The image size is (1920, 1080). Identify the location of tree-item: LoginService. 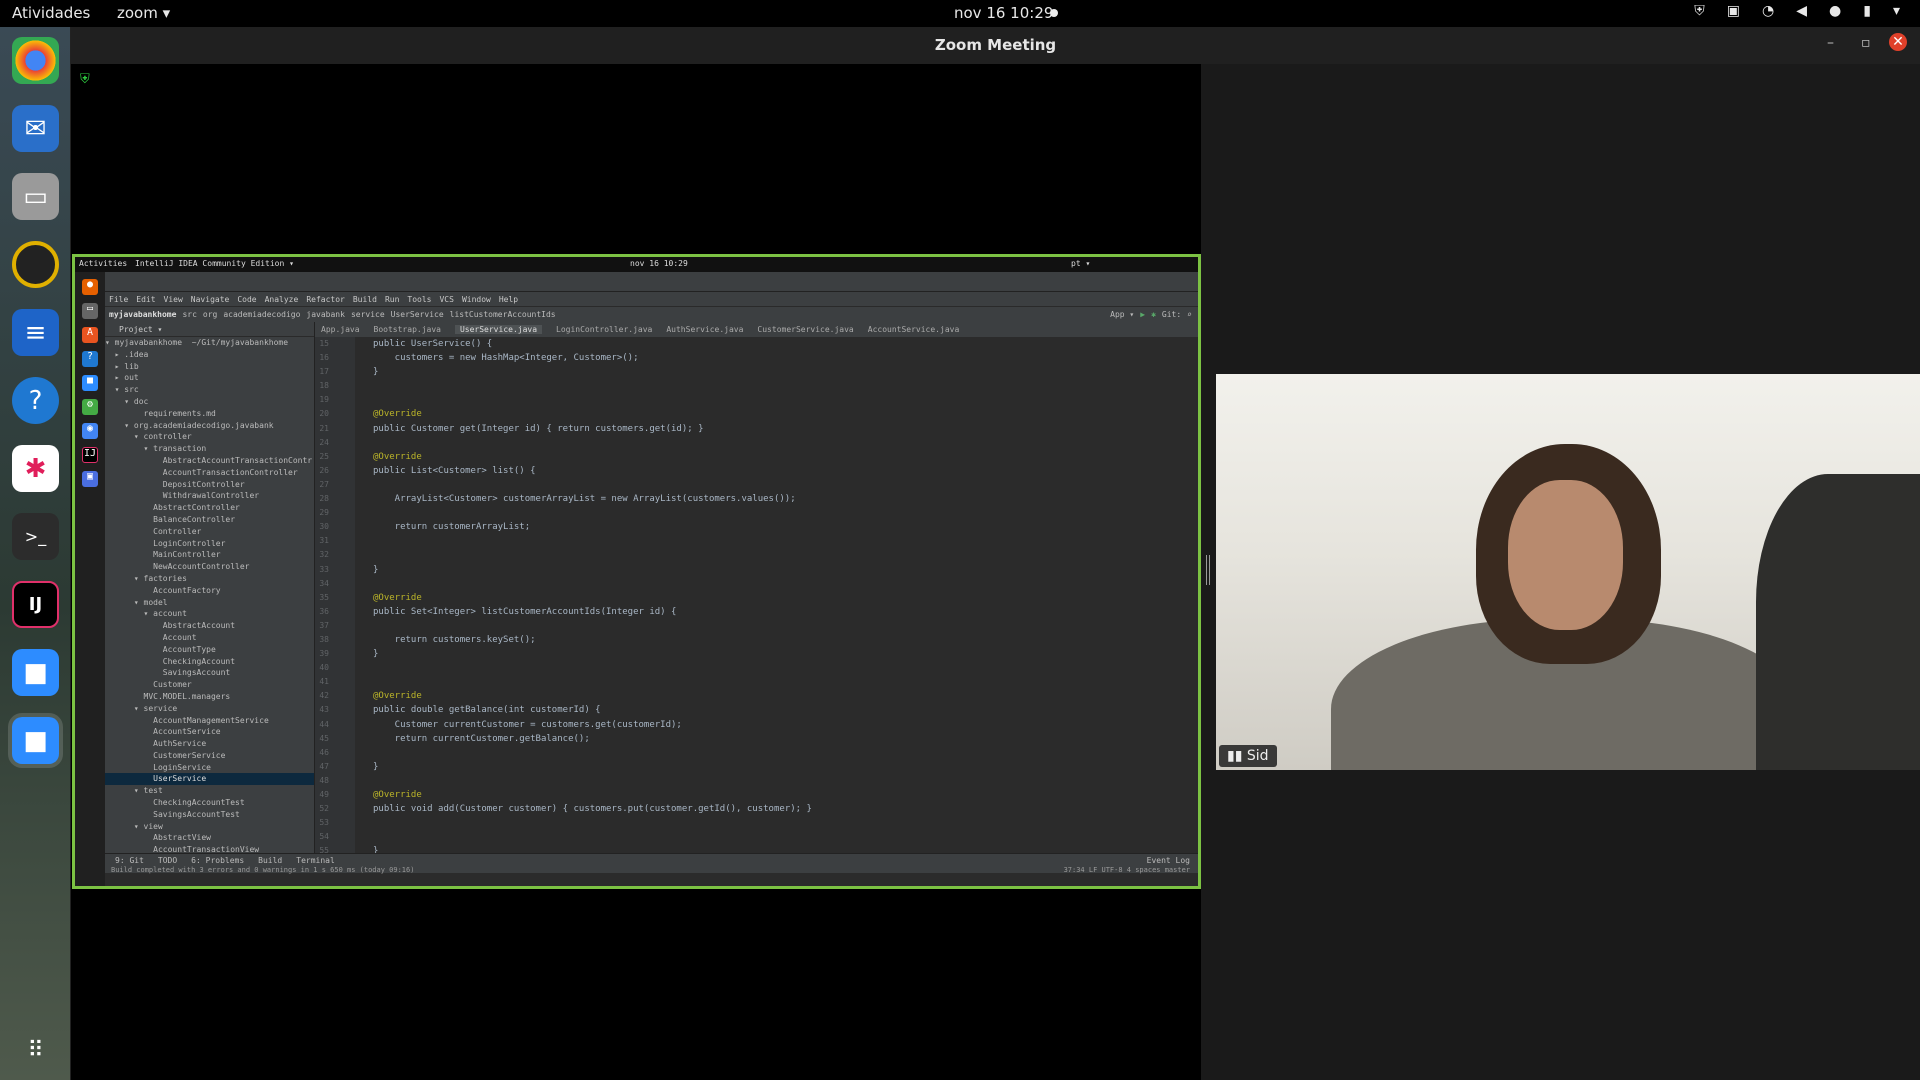
(209, 768).